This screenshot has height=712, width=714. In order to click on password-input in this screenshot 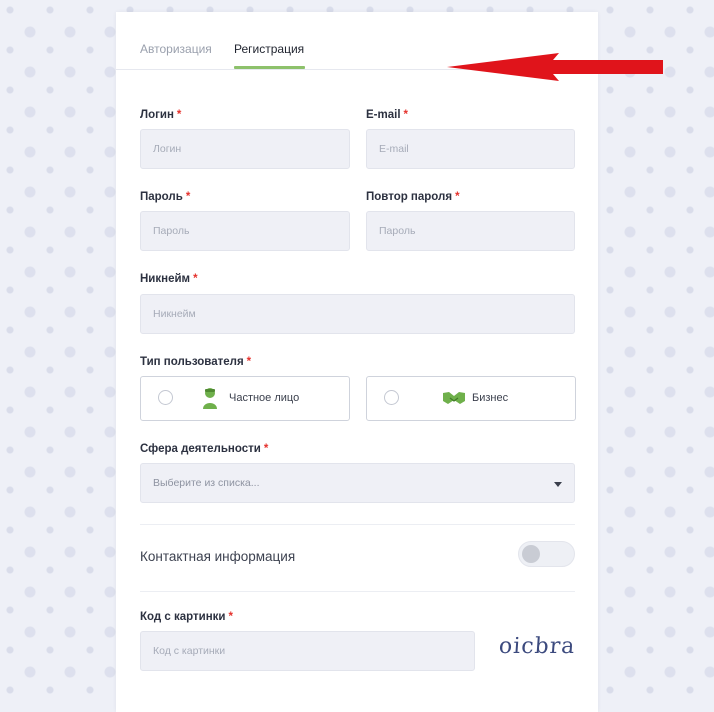, I will do `click(245, 231)`.